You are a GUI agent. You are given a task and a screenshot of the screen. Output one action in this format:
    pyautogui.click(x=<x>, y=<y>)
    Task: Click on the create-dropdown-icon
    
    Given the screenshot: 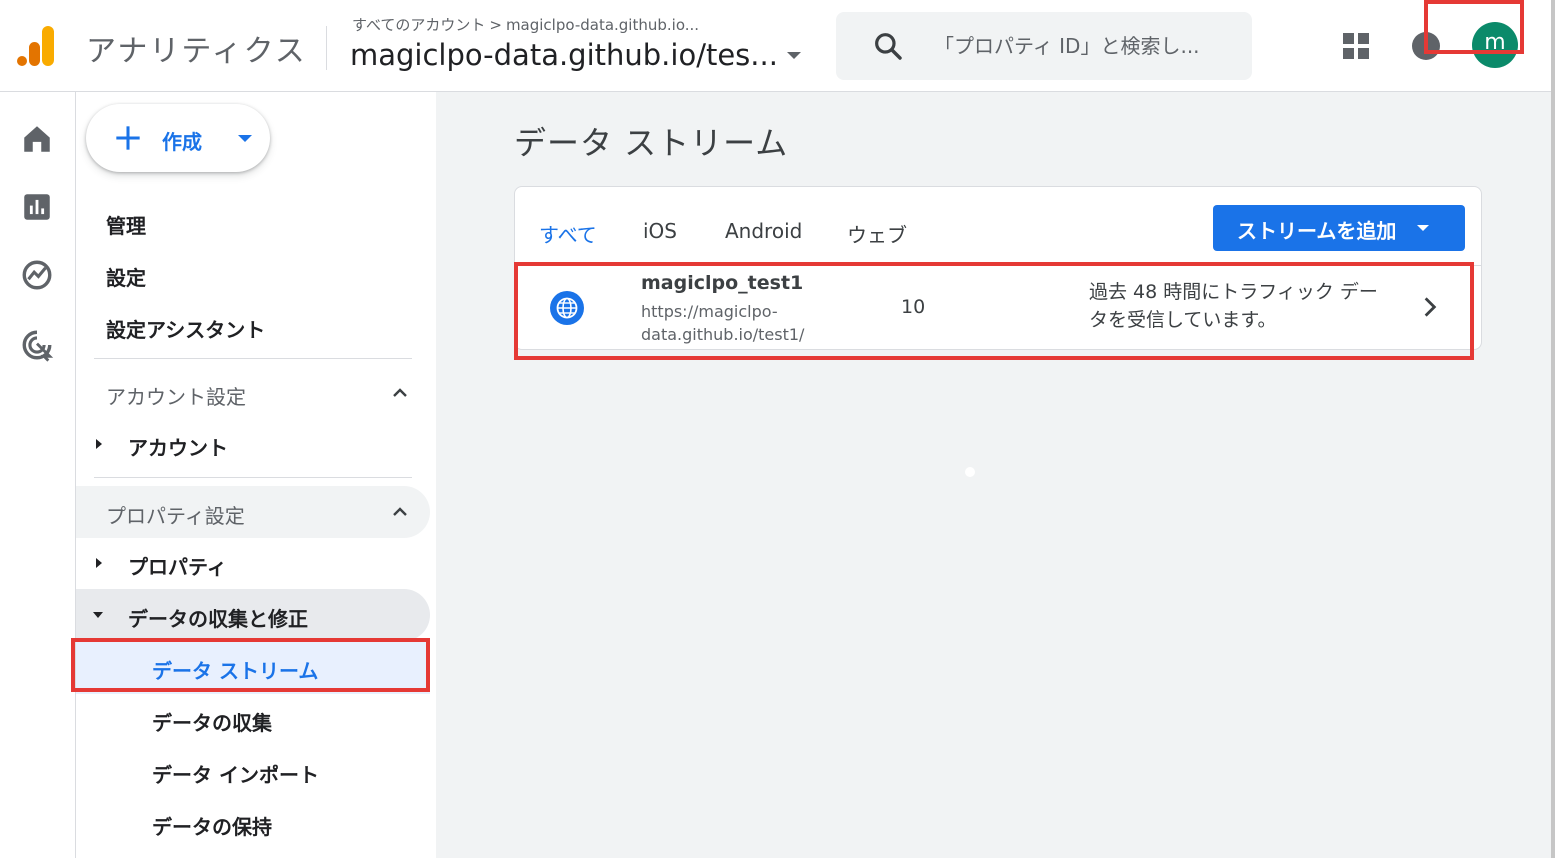 What is the action you would take?
    pyautogui.click(x=245, y=138)
    